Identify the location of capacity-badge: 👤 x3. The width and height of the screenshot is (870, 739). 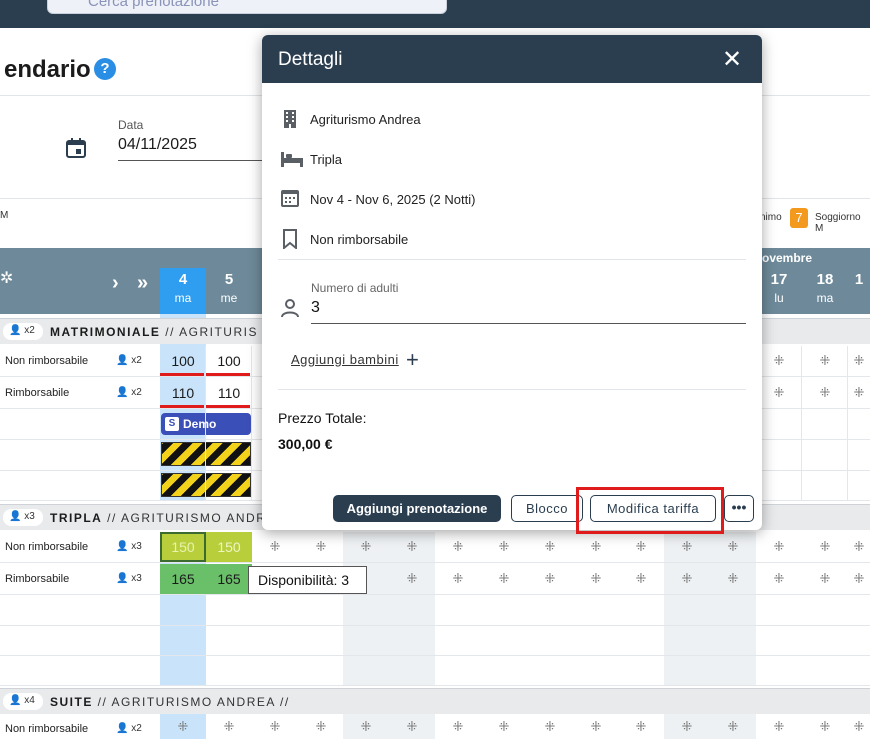
(23, 517).